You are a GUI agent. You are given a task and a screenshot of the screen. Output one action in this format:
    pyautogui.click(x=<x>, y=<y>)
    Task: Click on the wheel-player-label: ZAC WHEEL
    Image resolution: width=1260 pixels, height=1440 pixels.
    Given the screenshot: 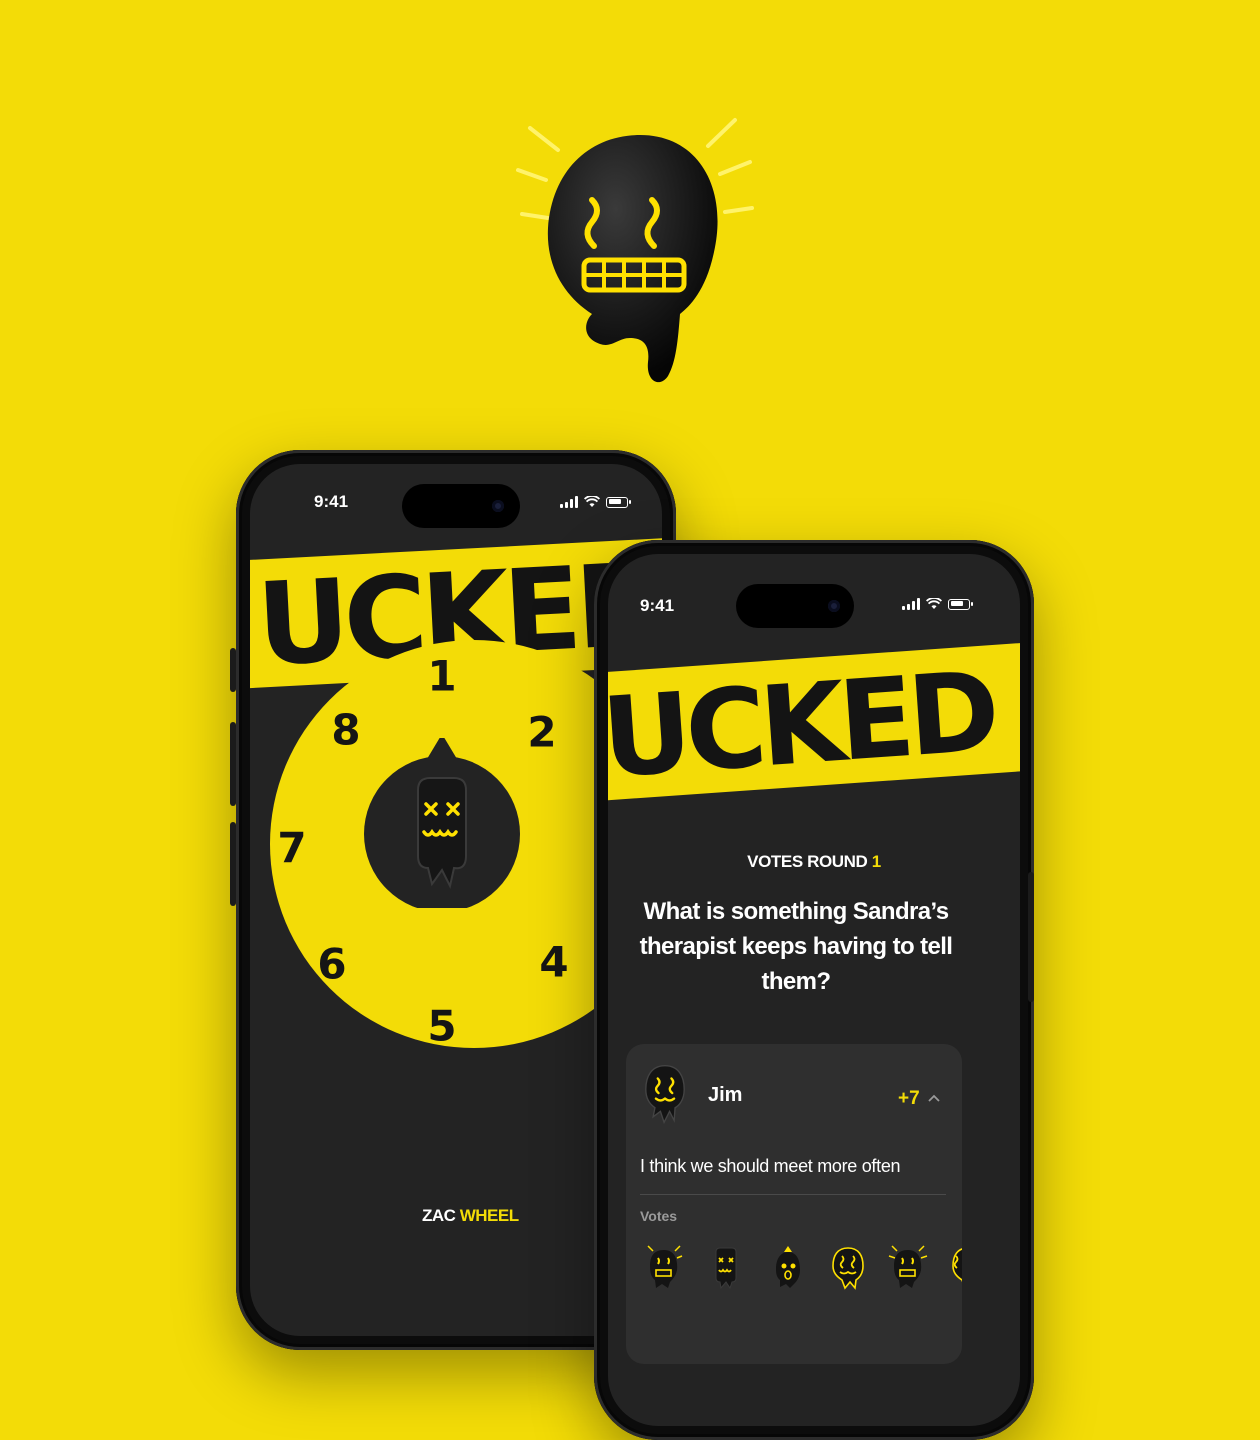 What is the action you would take?
    pyautogui.click(x=470, y=1216)
    